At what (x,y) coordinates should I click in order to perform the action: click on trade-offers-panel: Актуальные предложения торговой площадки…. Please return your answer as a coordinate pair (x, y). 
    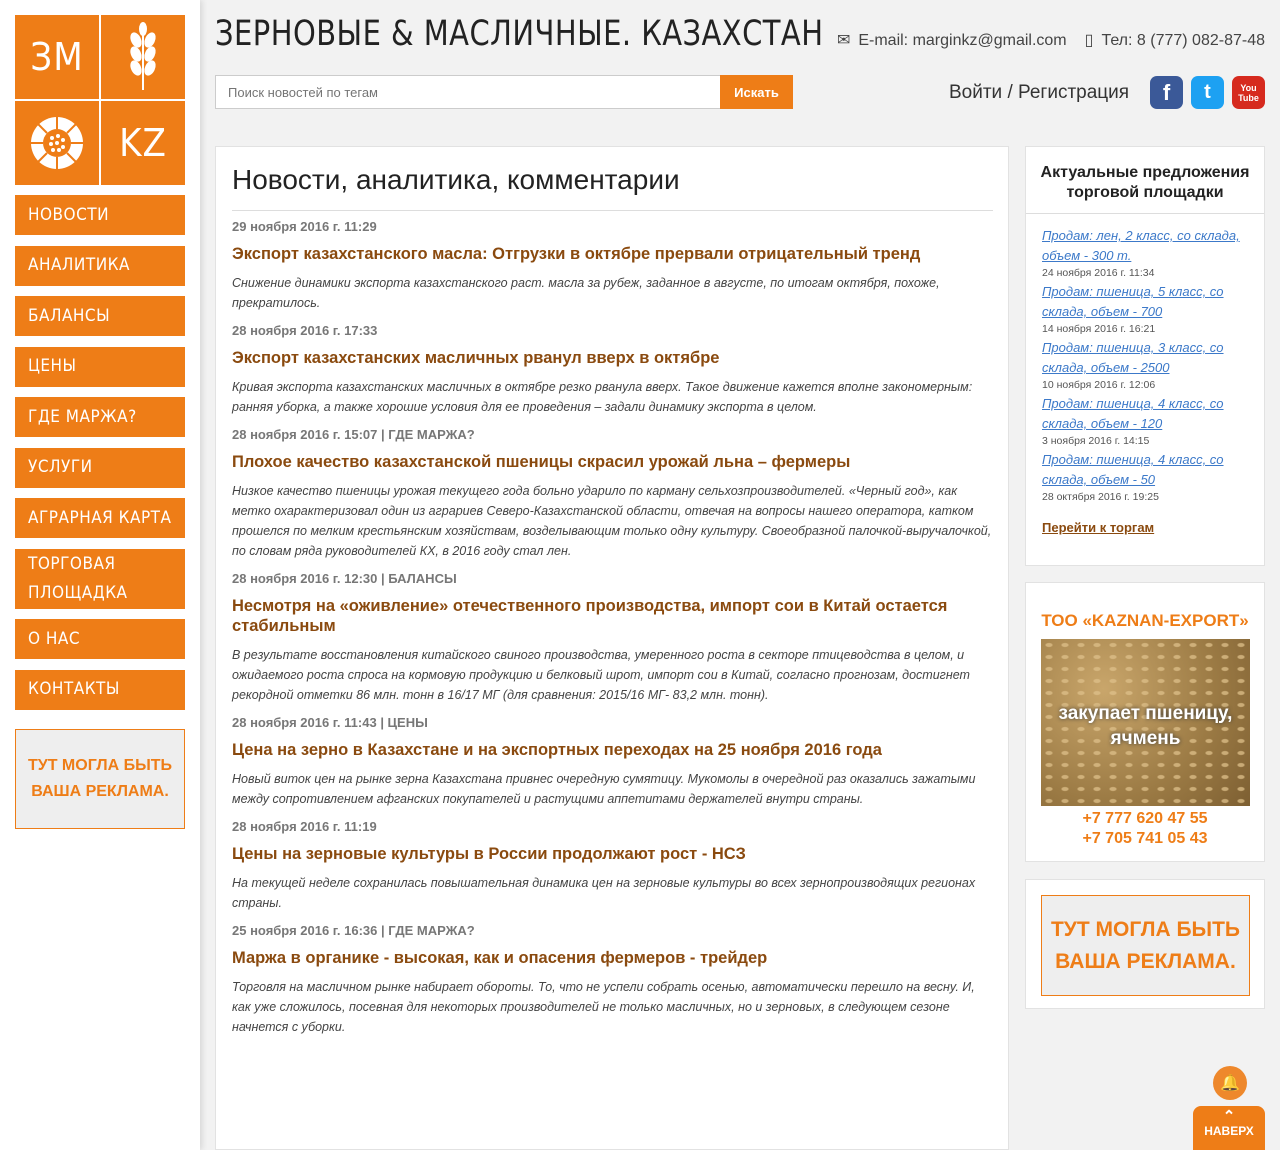
    Looking at the image, I should click on (1145, 356).